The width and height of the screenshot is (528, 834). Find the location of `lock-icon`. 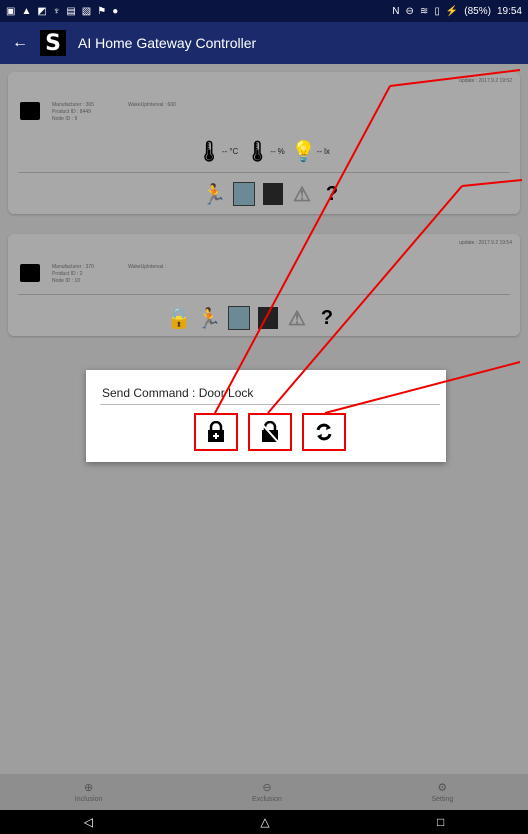

lock-icon is located at coordinates (216, 431).